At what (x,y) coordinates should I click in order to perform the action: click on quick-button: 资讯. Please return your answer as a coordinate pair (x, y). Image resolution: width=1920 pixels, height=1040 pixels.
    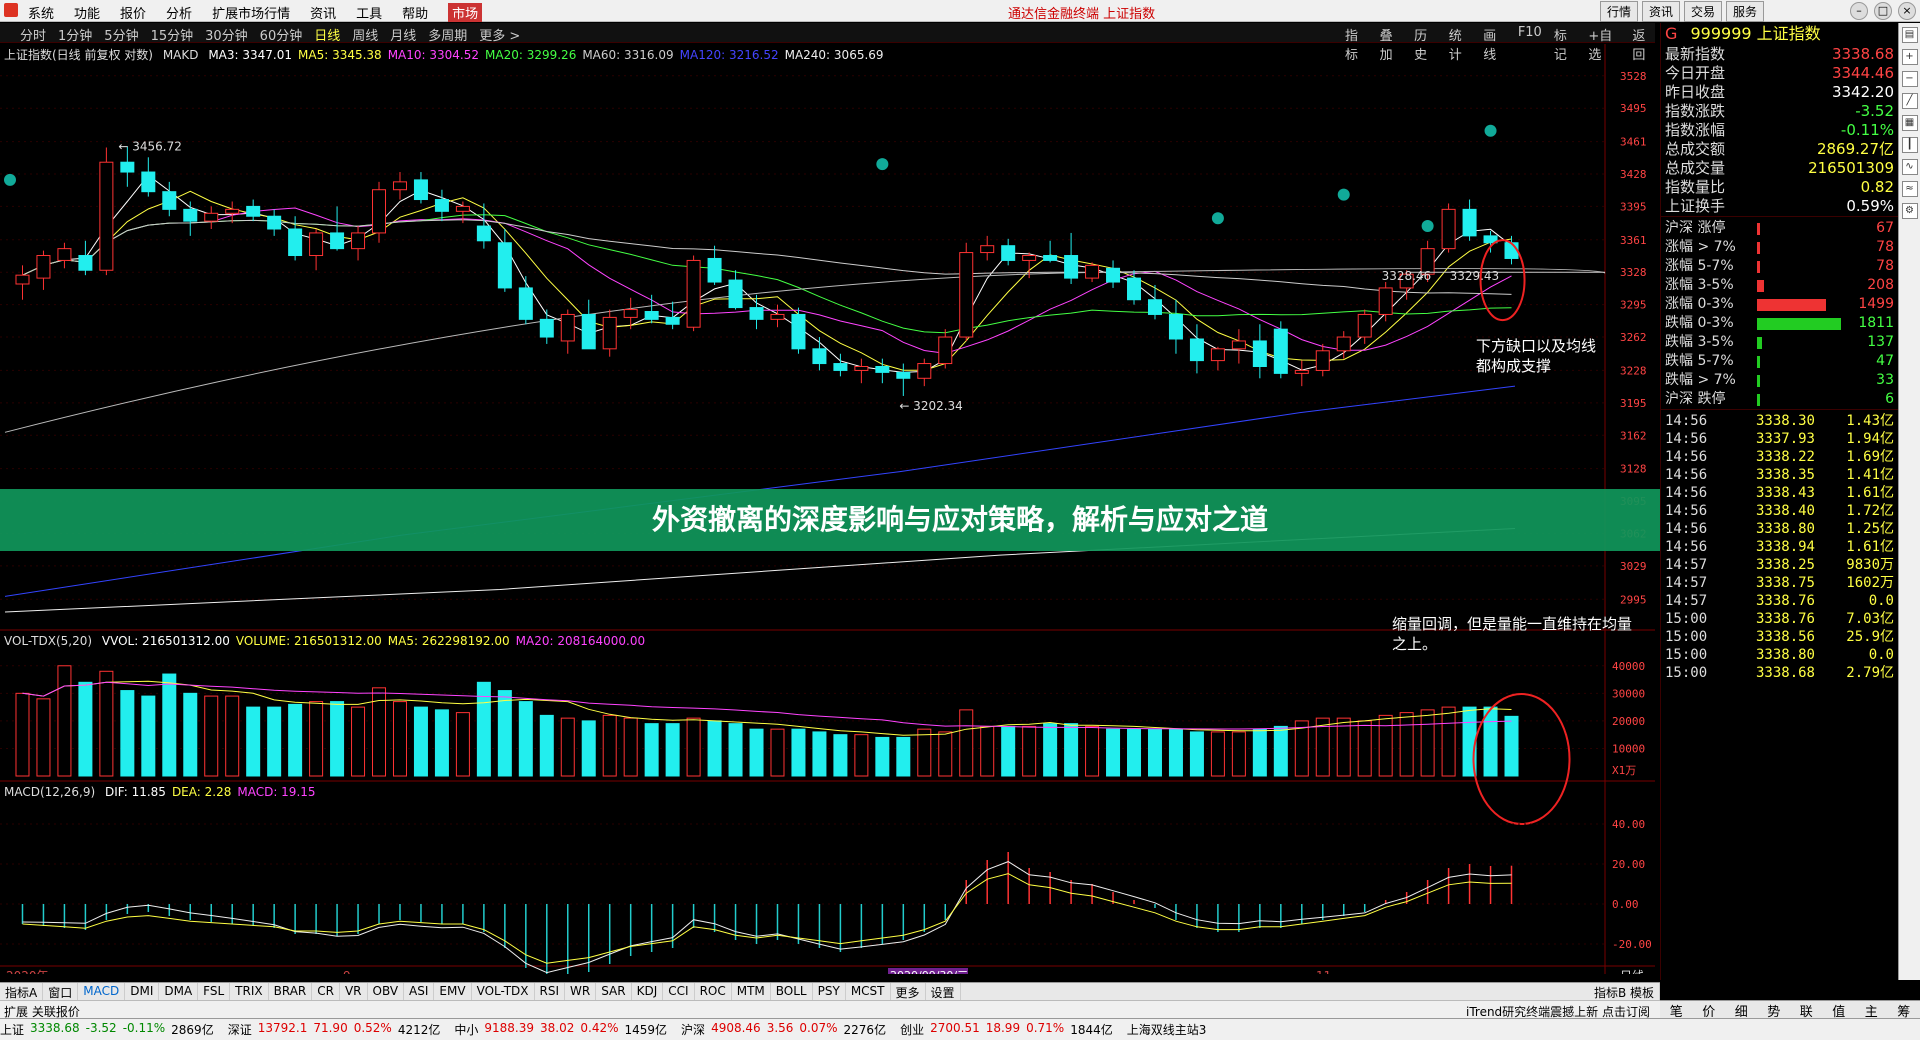
    Looking at the image, I should click on (1661, 11).